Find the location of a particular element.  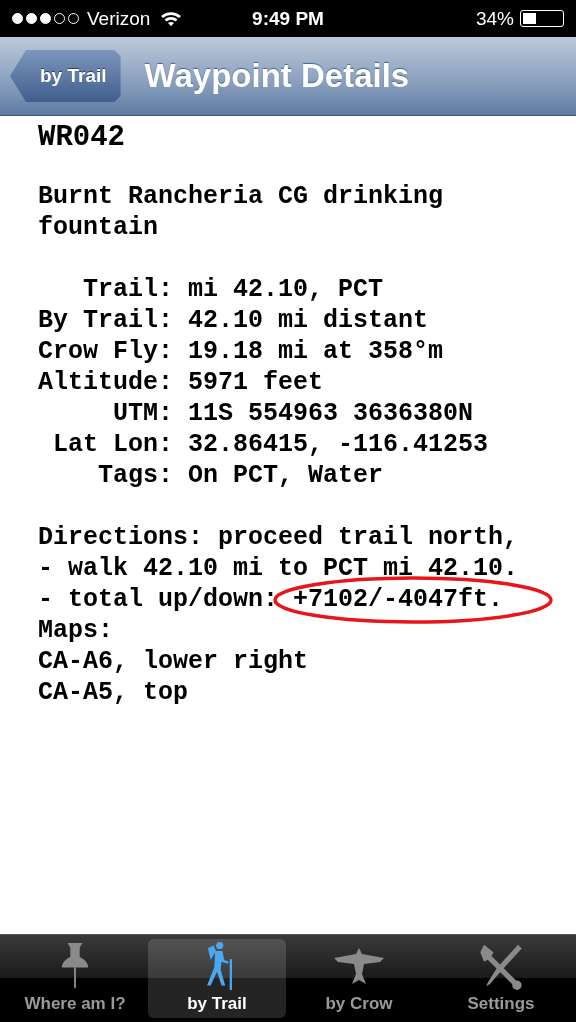

tab-item: Settings is located at coordinates (501, 978).